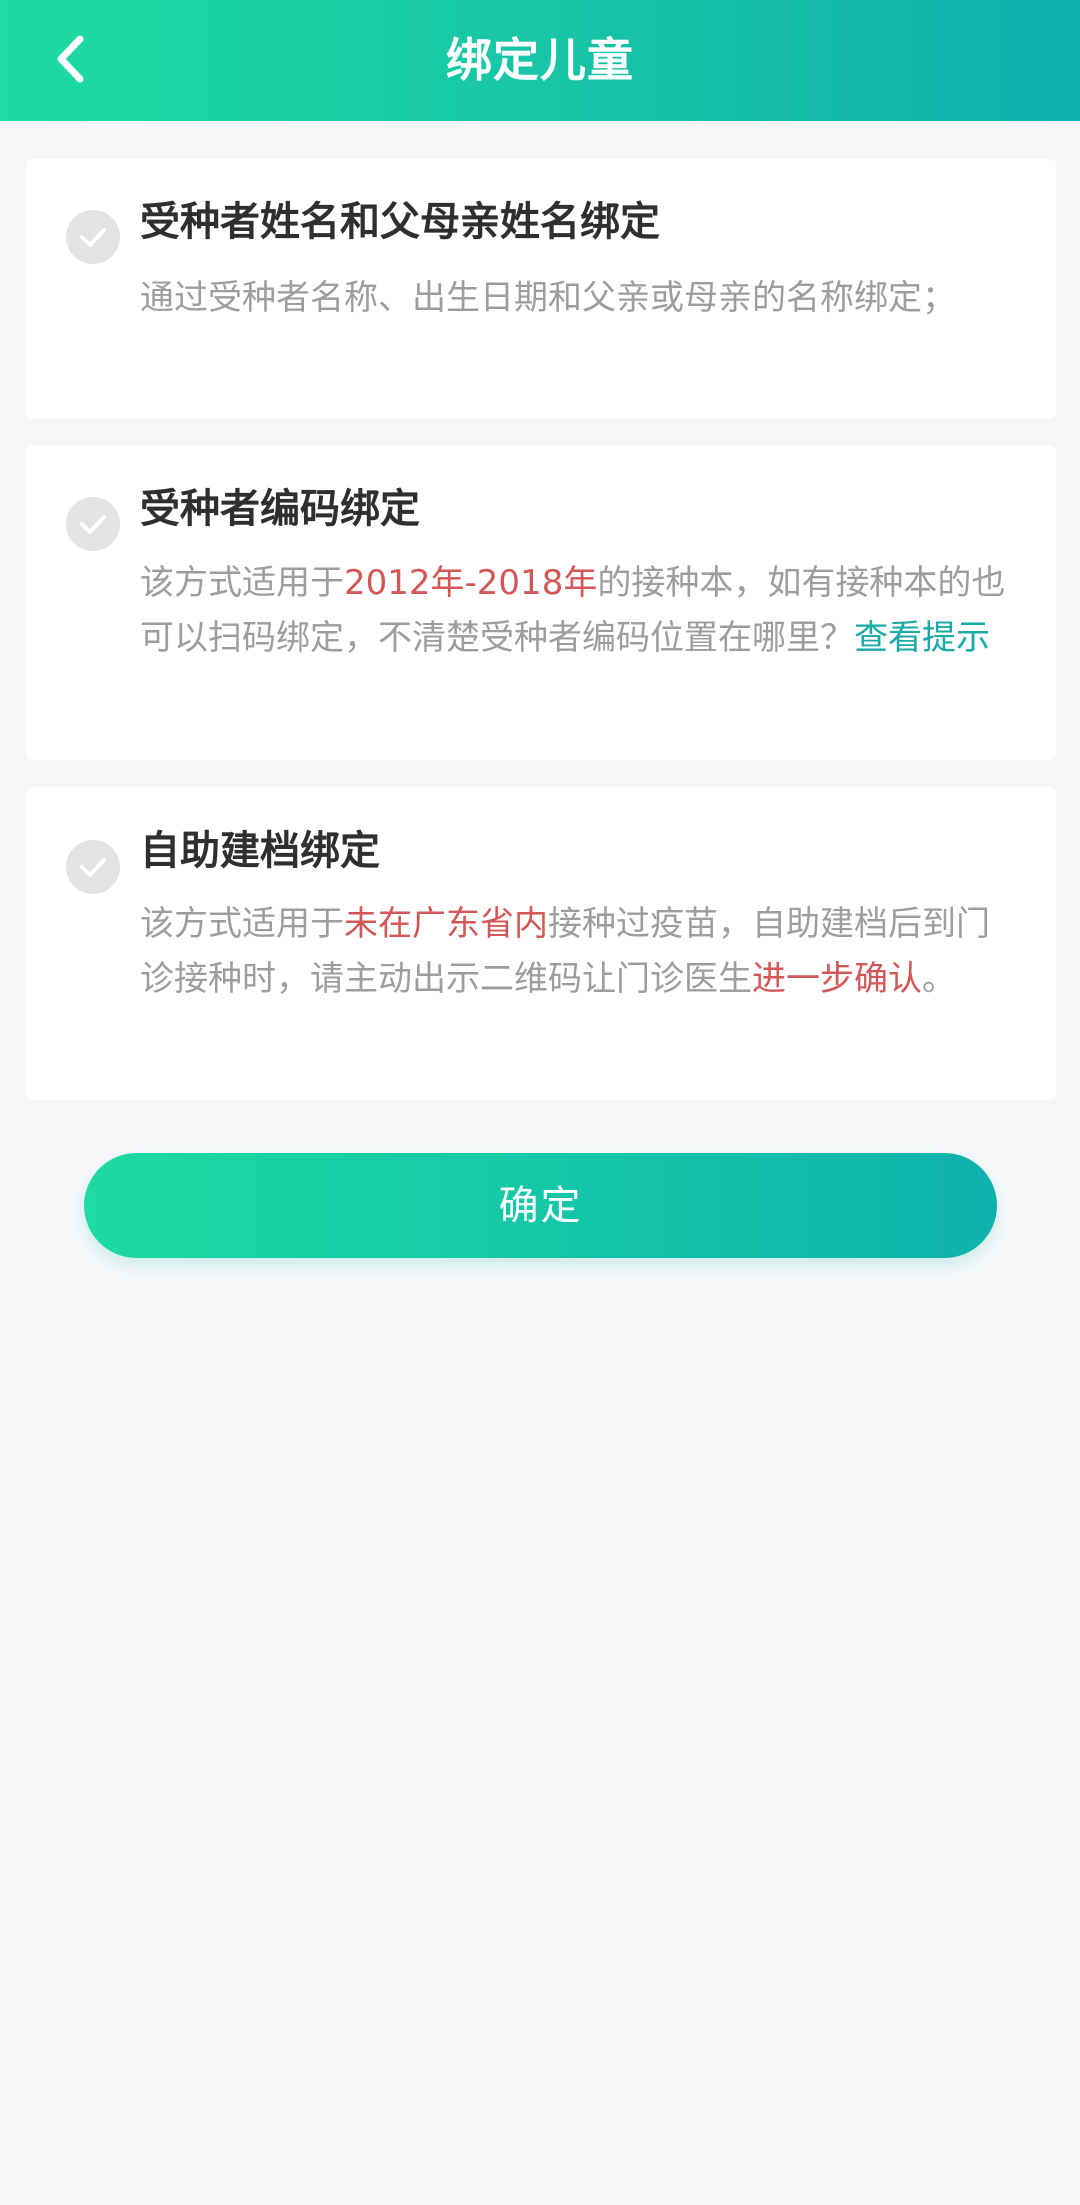 This screenshot has height=2205, width=1080. What do you see at coordinates (548, 298) in the screenshot?
I see `desc-text: 通过受种者名称、出生日期和父亲或母亲的名称绑定；` at bounding box center [548, 298].